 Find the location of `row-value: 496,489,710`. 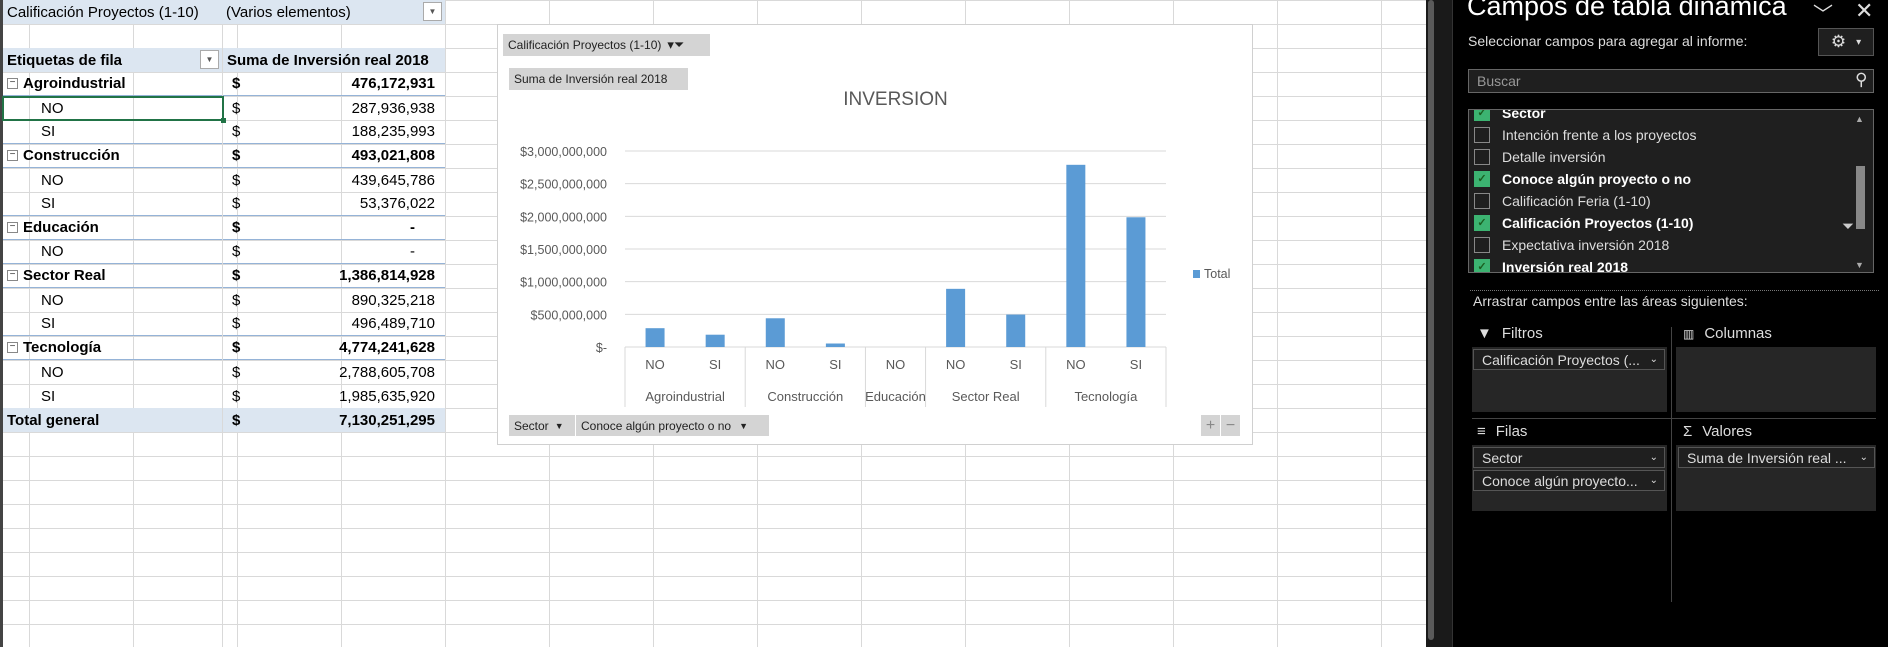

row-value: 496,489,710 is located at coordinates (393, 323).